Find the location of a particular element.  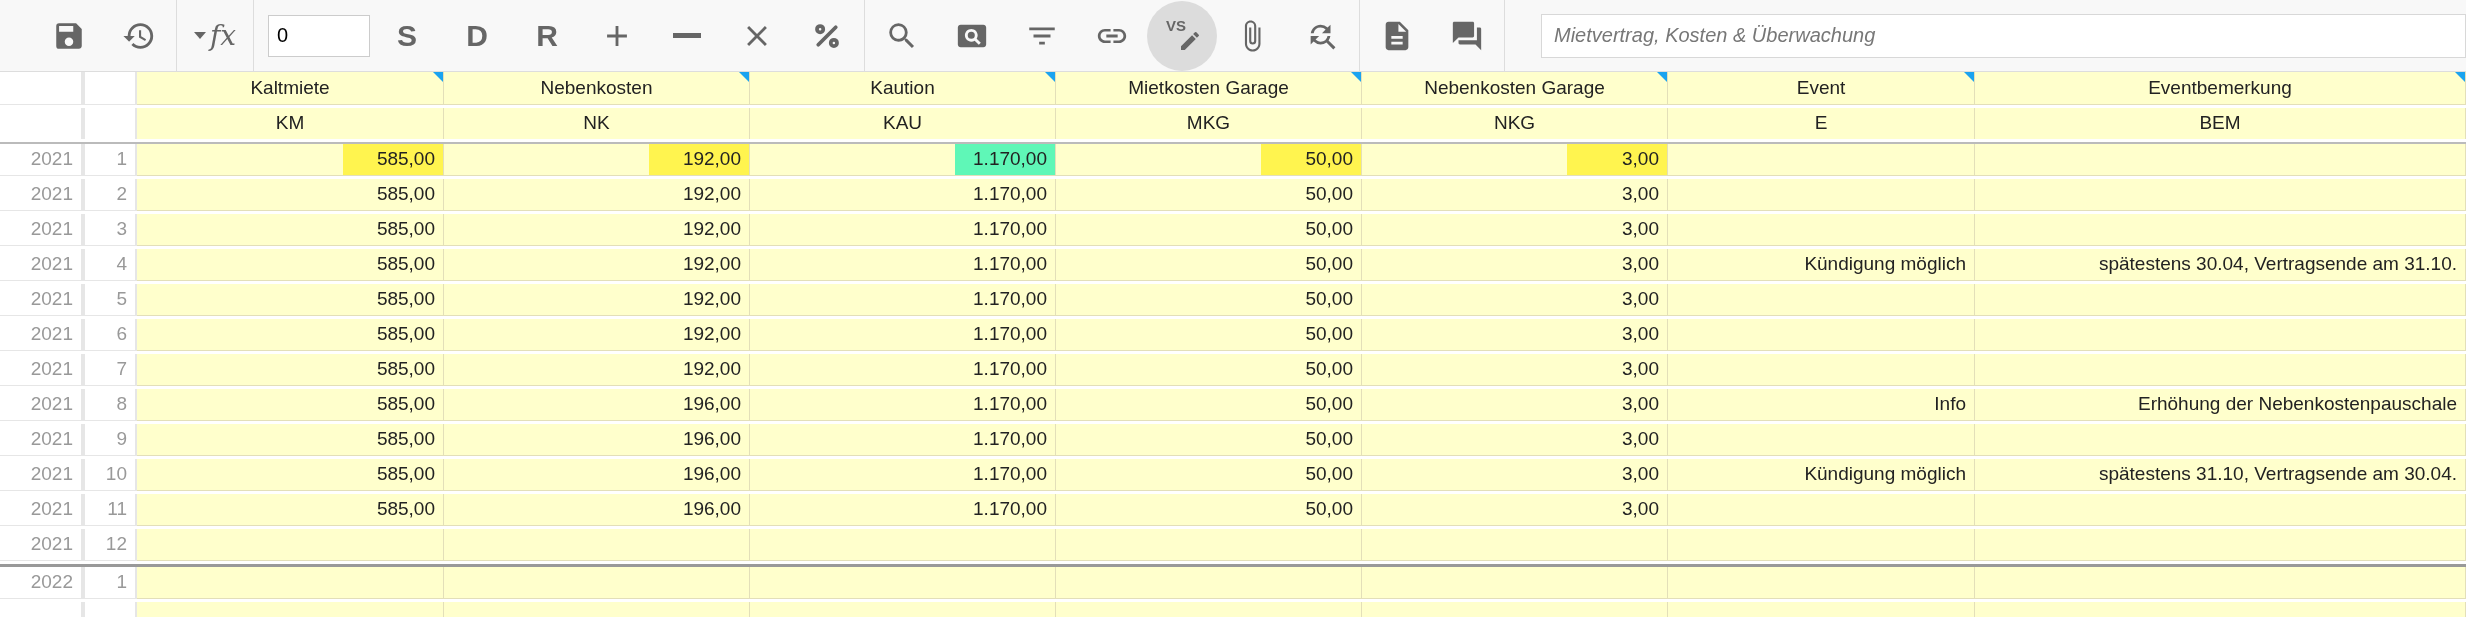

column-code: KAU is located at coordinates (903, 124).